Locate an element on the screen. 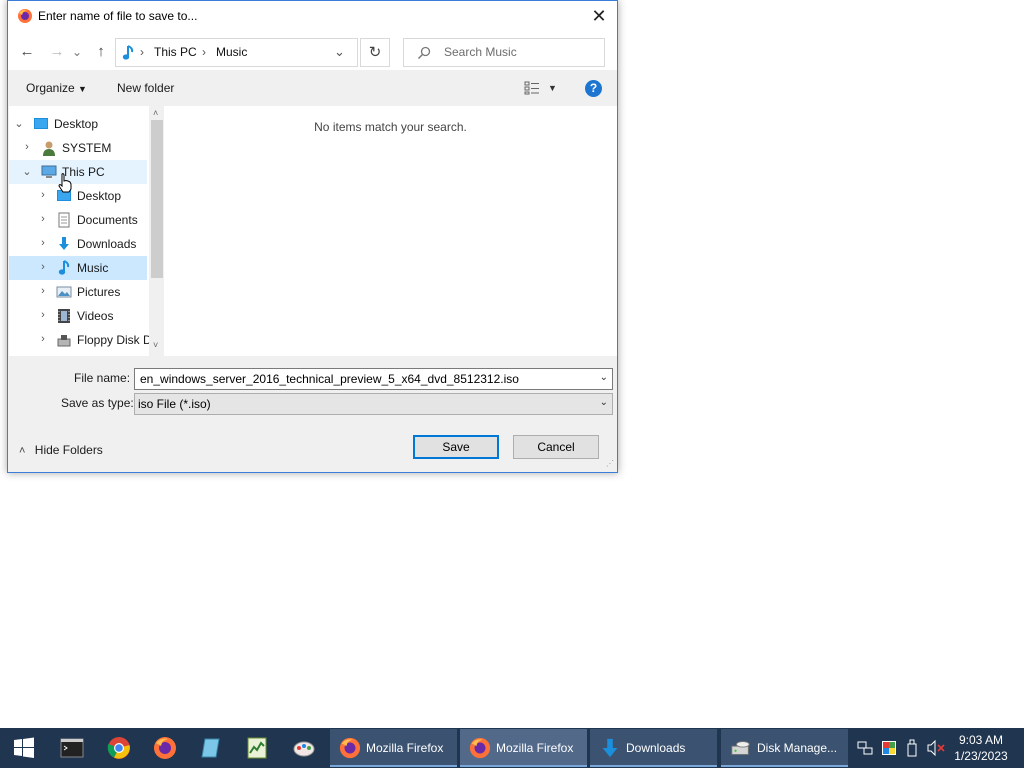  nav-scrollbar-thumb is located at coordinates (157, 199).